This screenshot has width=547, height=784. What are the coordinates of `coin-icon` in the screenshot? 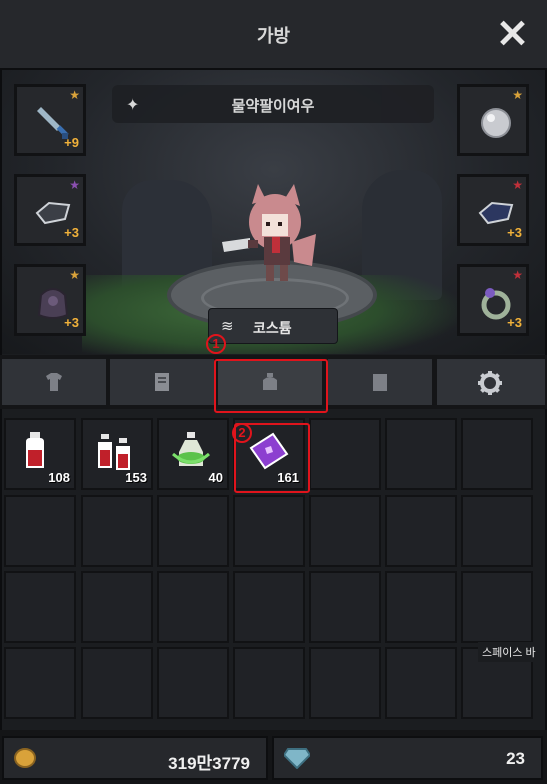 It's located at (25, 758).